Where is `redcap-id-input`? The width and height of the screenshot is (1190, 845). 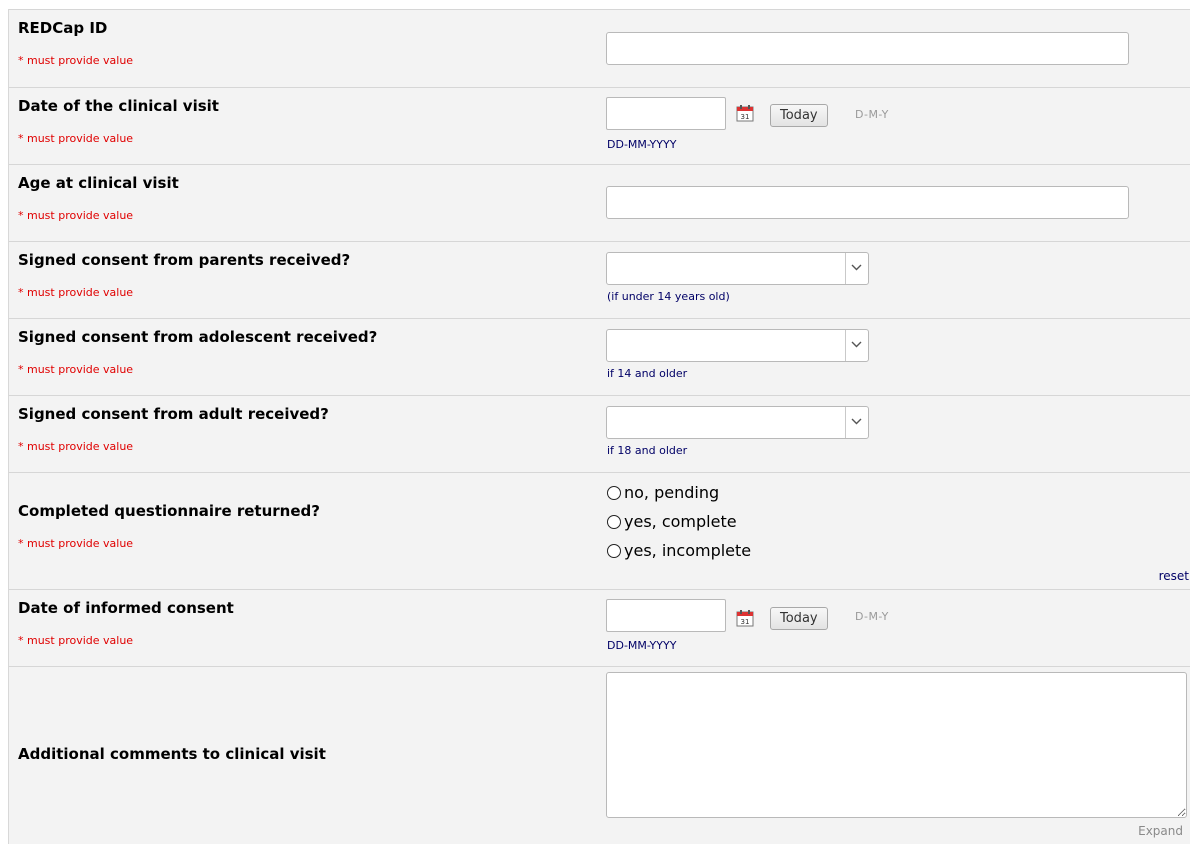 redcap-id-input is located at coordinates (867, 48).